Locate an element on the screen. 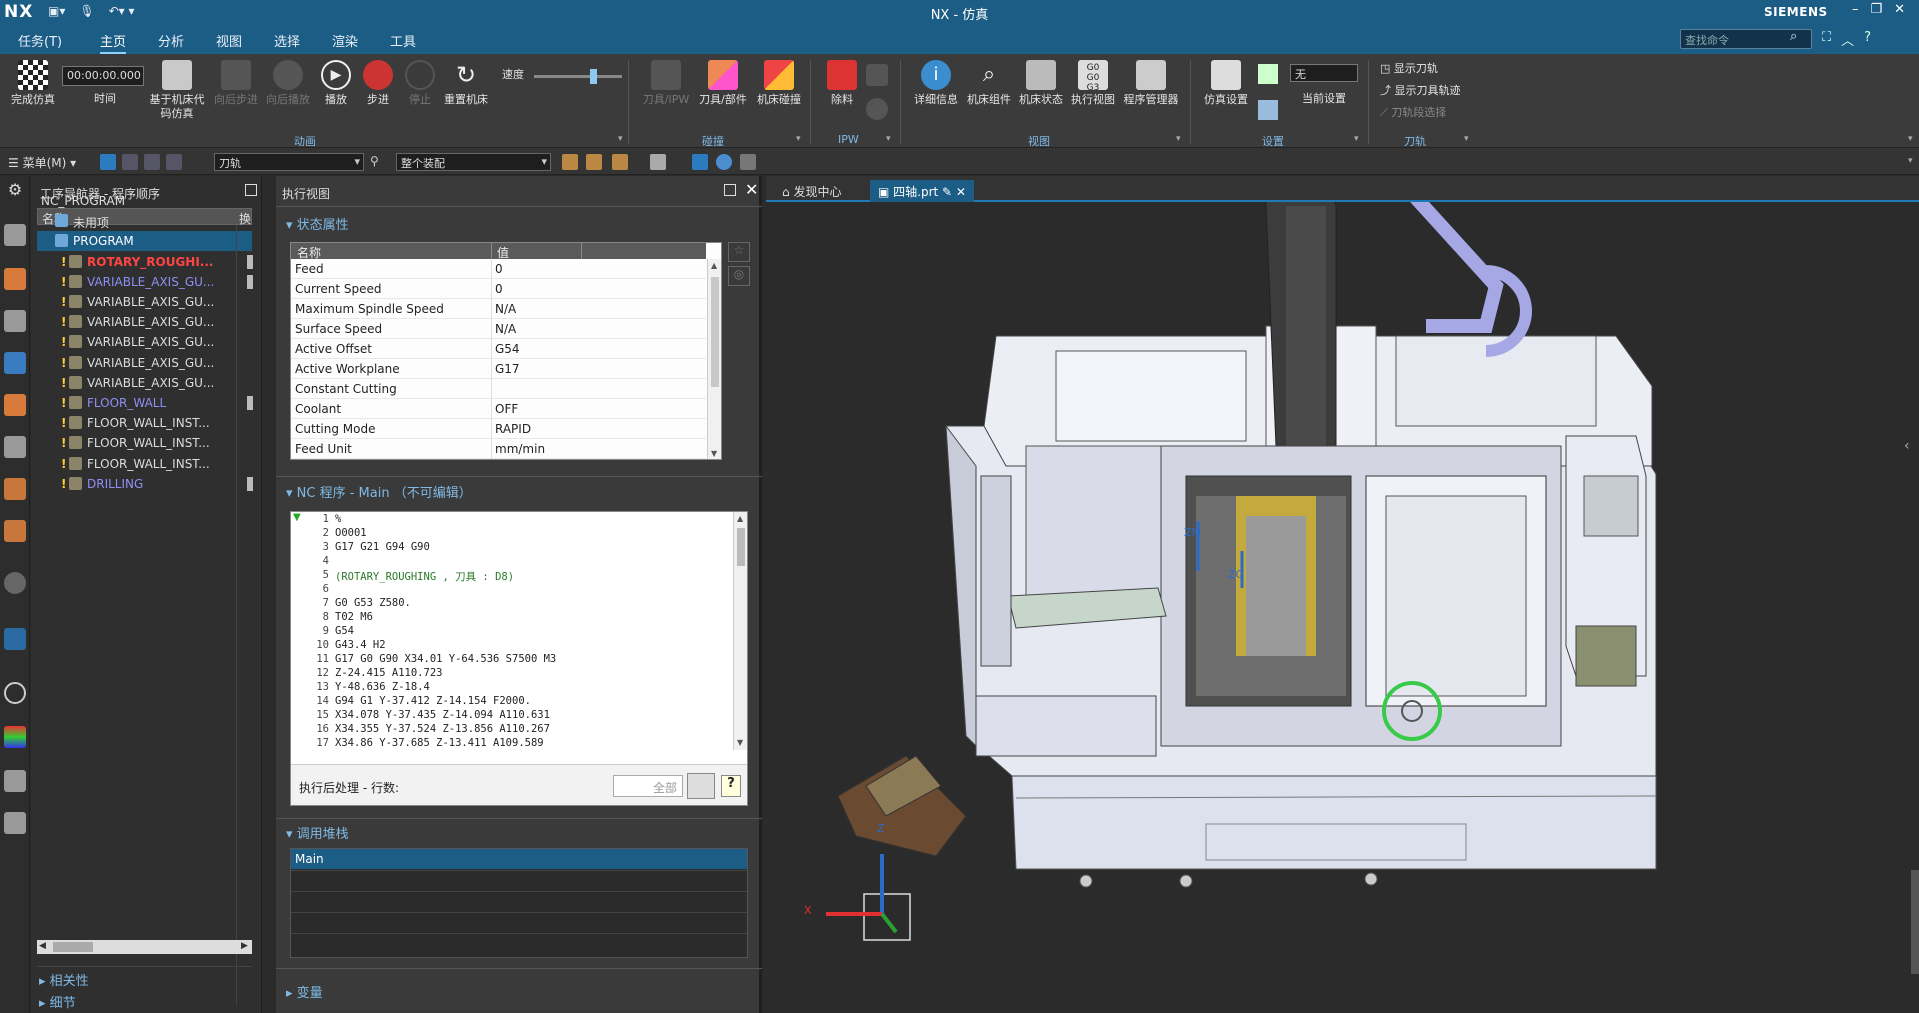 The width and height of the screenshot is (1919, 1013). search-icon: ⌕ is located at coordinates (1793, 36).